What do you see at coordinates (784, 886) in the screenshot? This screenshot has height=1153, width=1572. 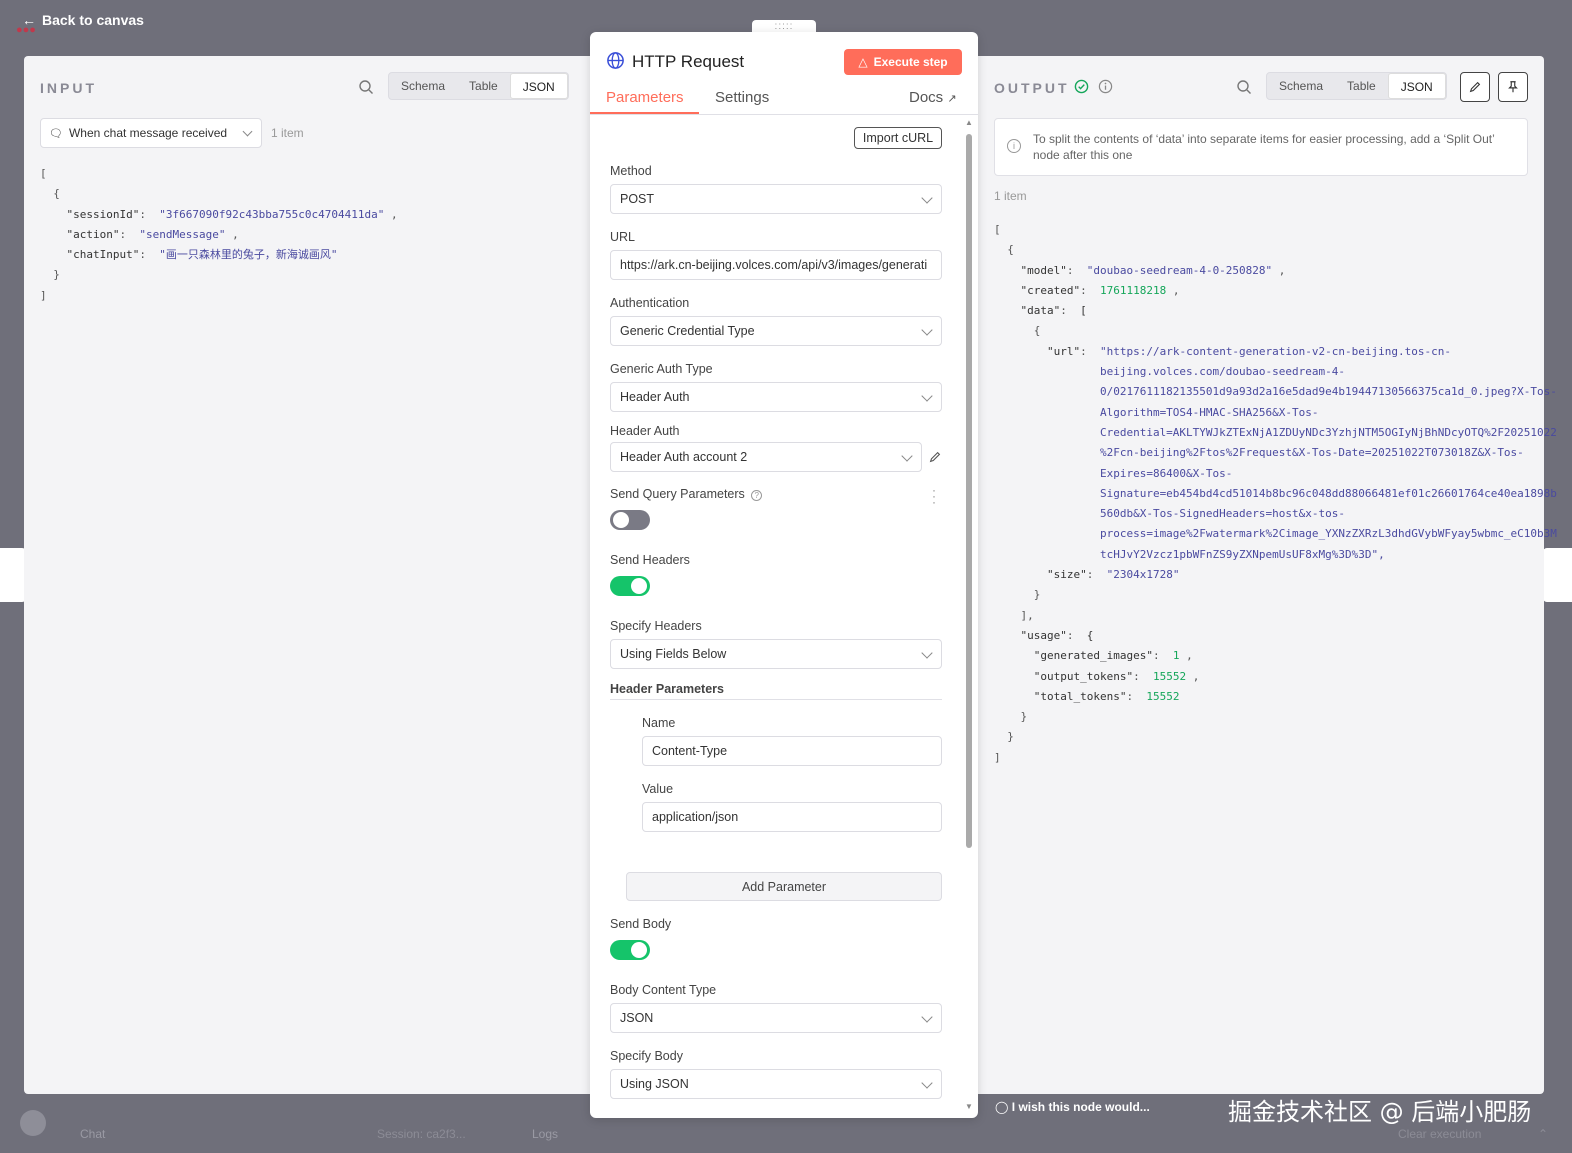 I see `add-parameter-button: Add Parameter` at bounding box center [784, 886].